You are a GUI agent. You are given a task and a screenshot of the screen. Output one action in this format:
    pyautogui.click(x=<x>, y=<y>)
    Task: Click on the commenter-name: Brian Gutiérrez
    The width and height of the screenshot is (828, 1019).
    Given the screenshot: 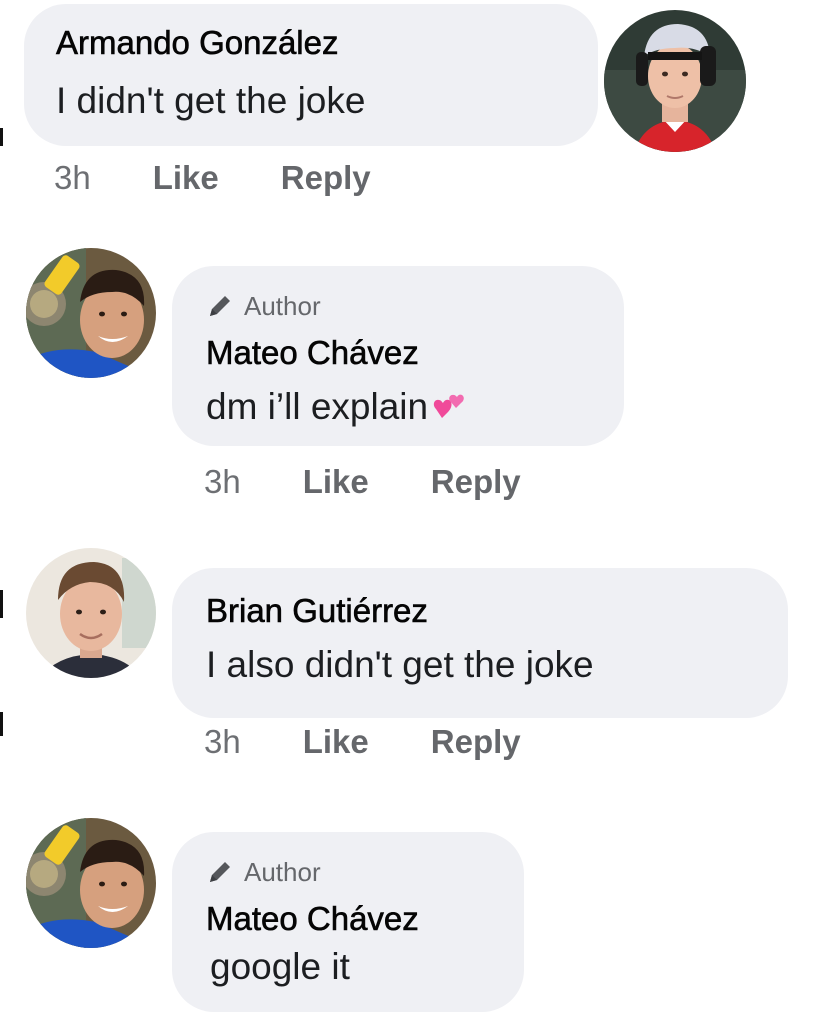 What is the action you would take?
    pyautogui.click(x=317, y=611)
    